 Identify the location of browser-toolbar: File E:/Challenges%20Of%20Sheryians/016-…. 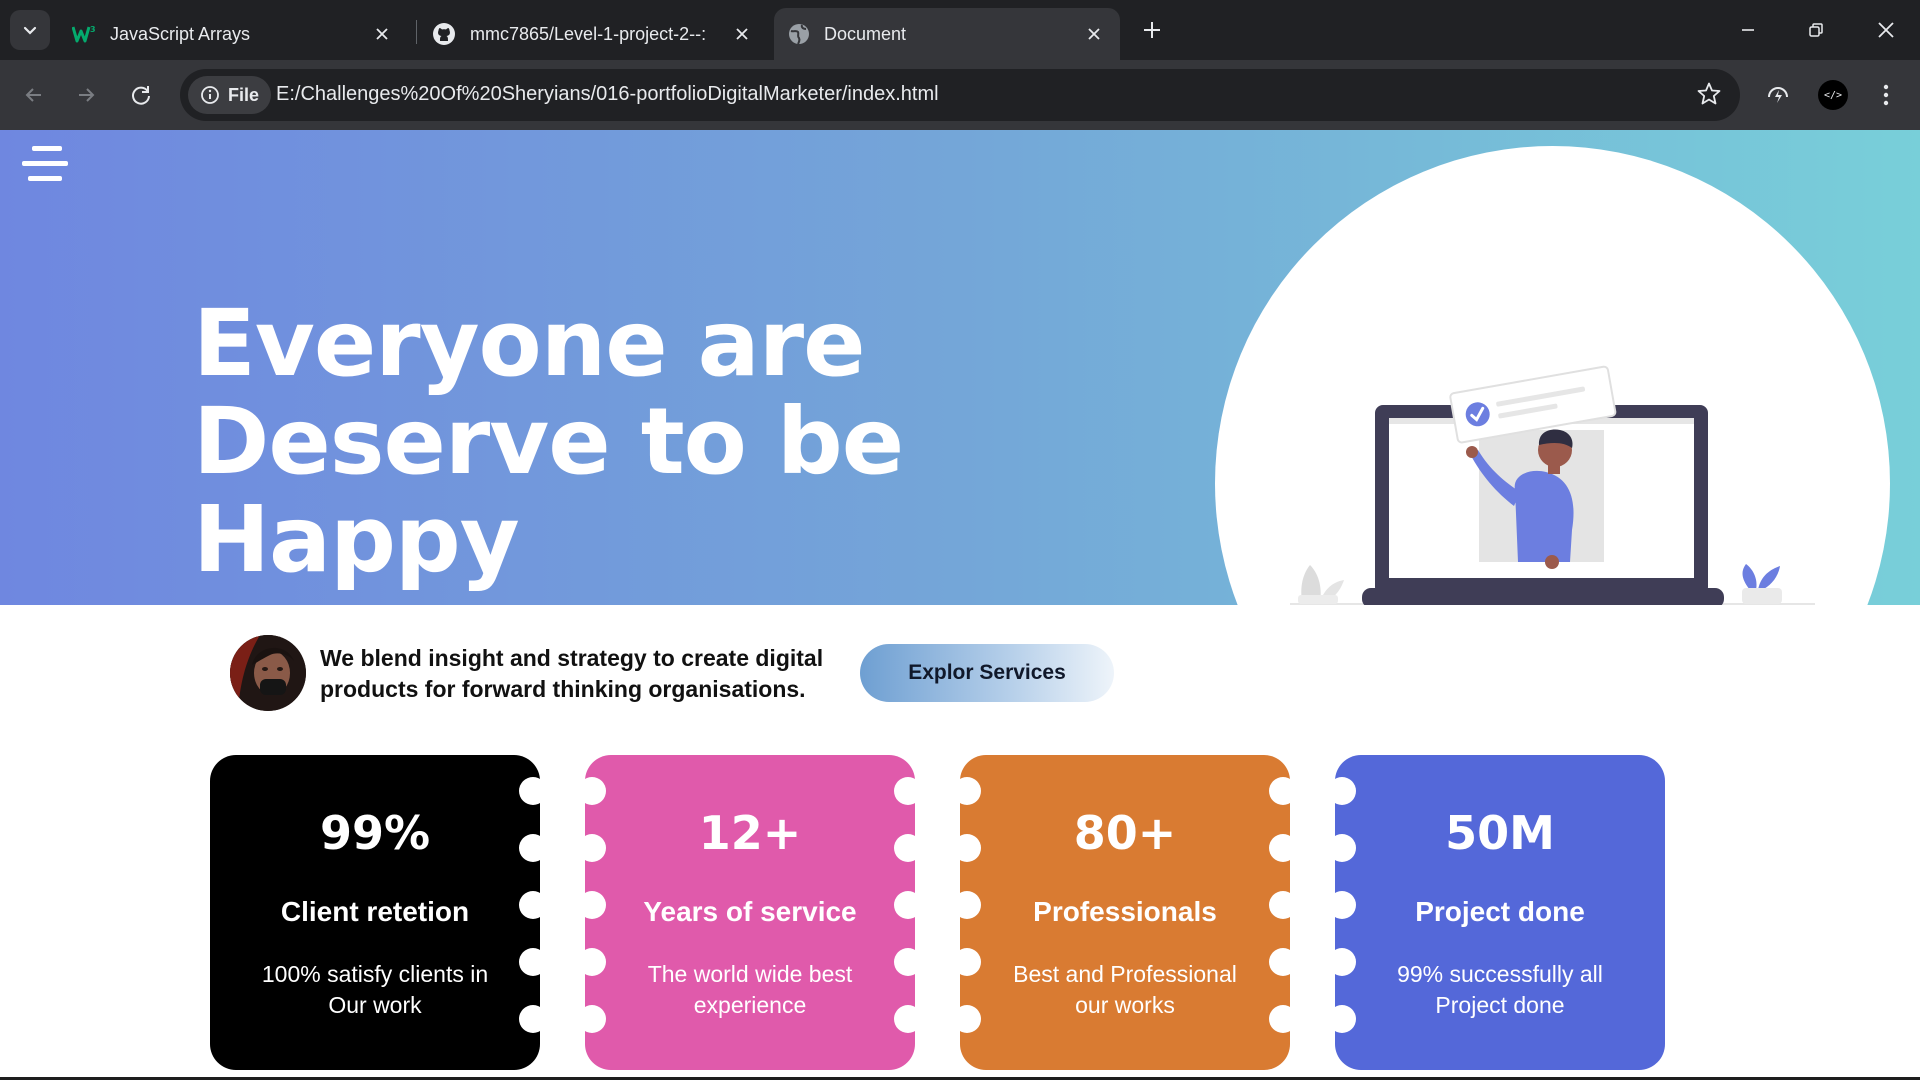
(960, 95).